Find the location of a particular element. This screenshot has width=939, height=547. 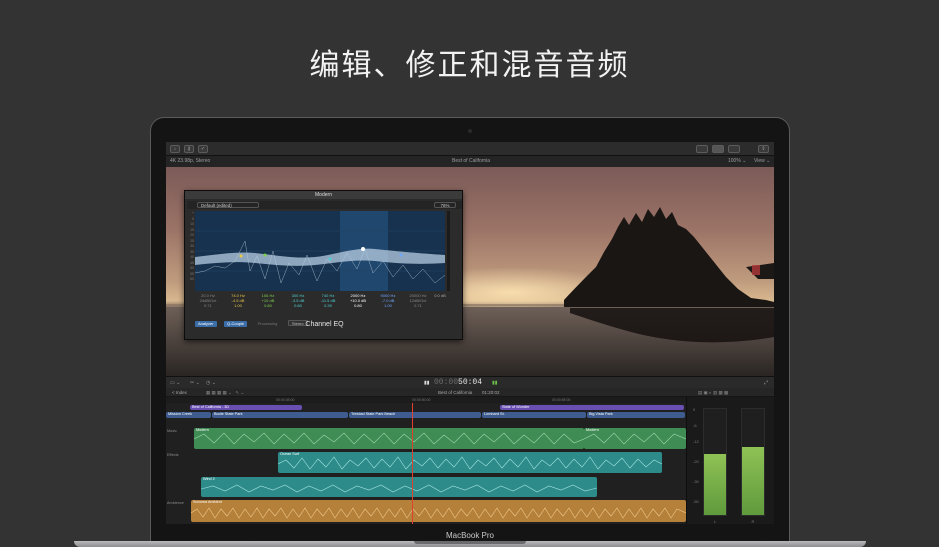

eq-band-column: 74.0 Hz -4.5 dB 1.00 is located at coordinates (238, 300).